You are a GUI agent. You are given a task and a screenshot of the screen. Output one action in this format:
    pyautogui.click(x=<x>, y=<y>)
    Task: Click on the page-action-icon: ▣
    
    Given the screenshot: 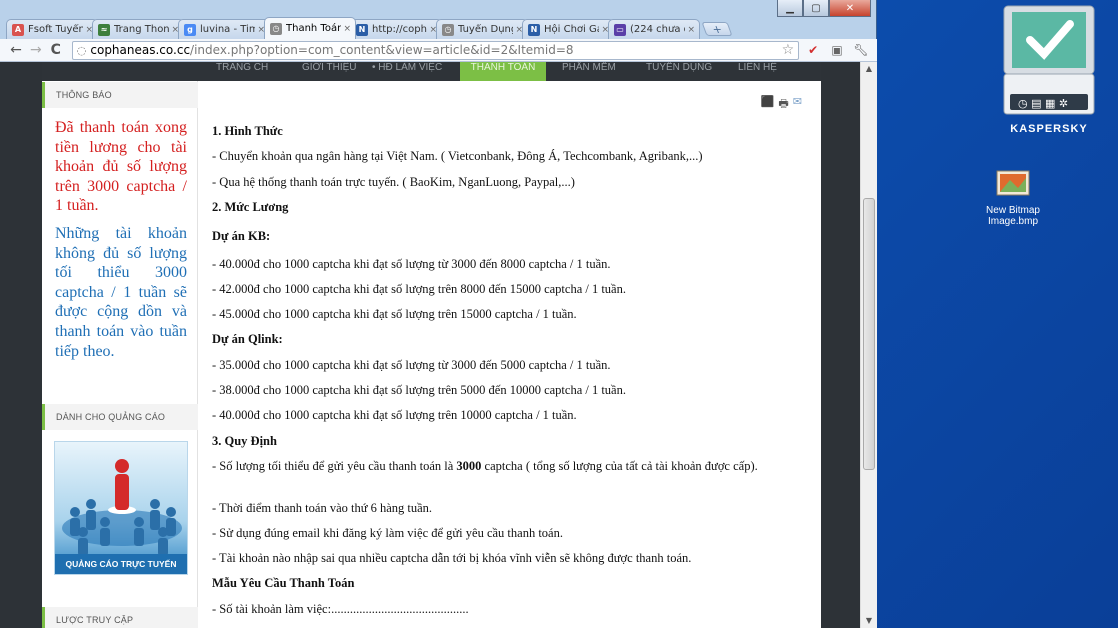 What is the action you would take?
    pyautogui.click(x=837, y=50)
    